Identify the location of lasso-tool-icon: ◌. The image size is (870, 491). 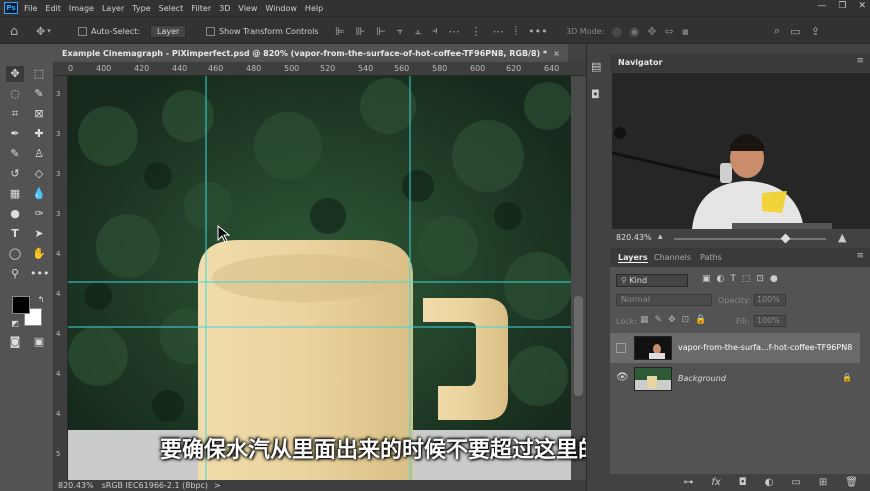
(15, 94).